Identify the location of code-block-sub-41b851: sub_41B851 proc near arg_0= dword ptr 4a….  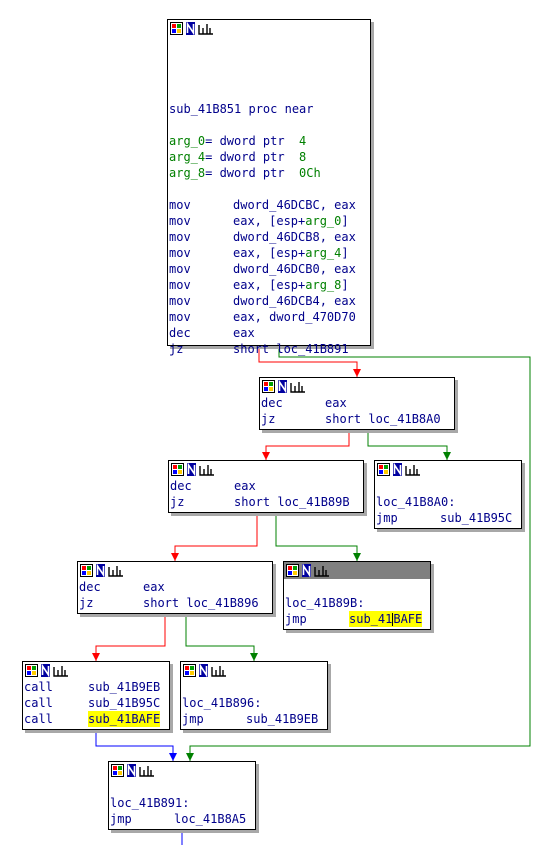
(269, 187).